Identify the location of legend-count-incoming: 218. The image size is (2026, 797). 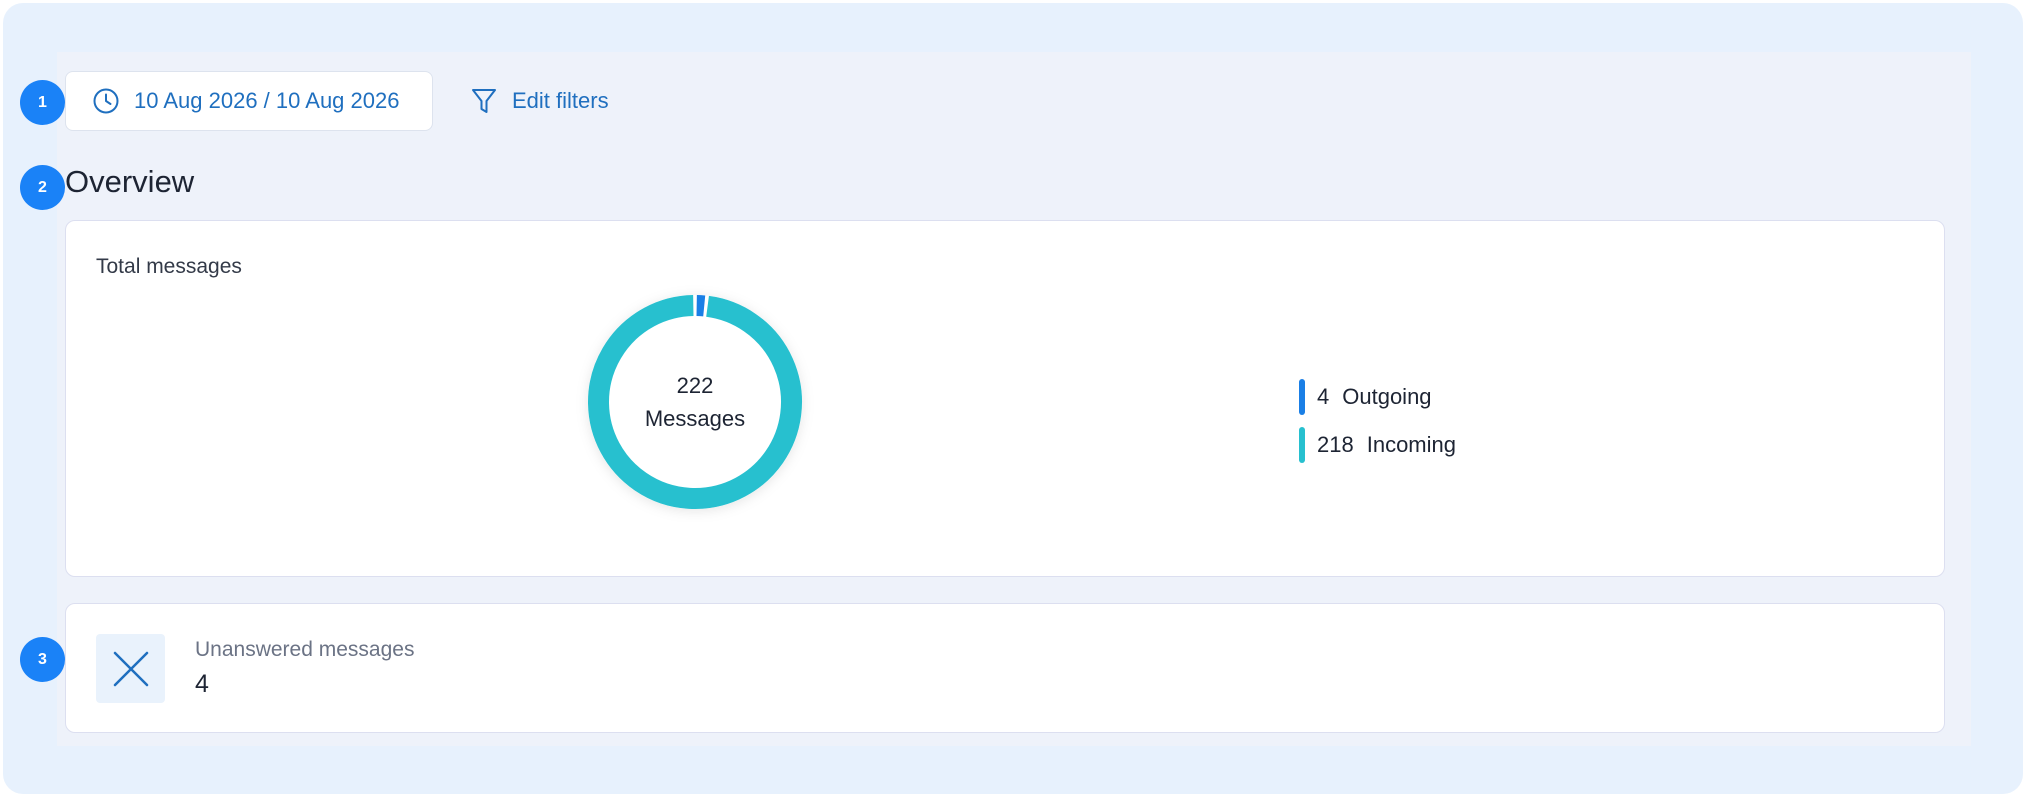
(1335, 444).